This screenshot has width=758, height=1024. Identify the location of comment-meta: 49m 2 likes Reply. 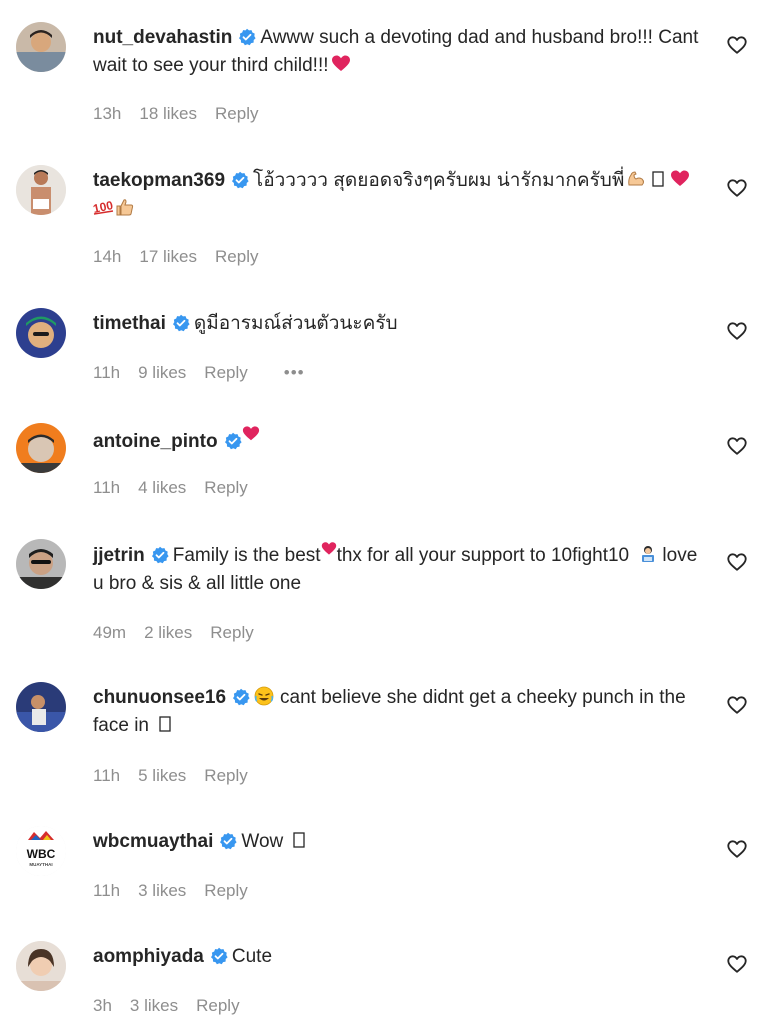
(182, 633).